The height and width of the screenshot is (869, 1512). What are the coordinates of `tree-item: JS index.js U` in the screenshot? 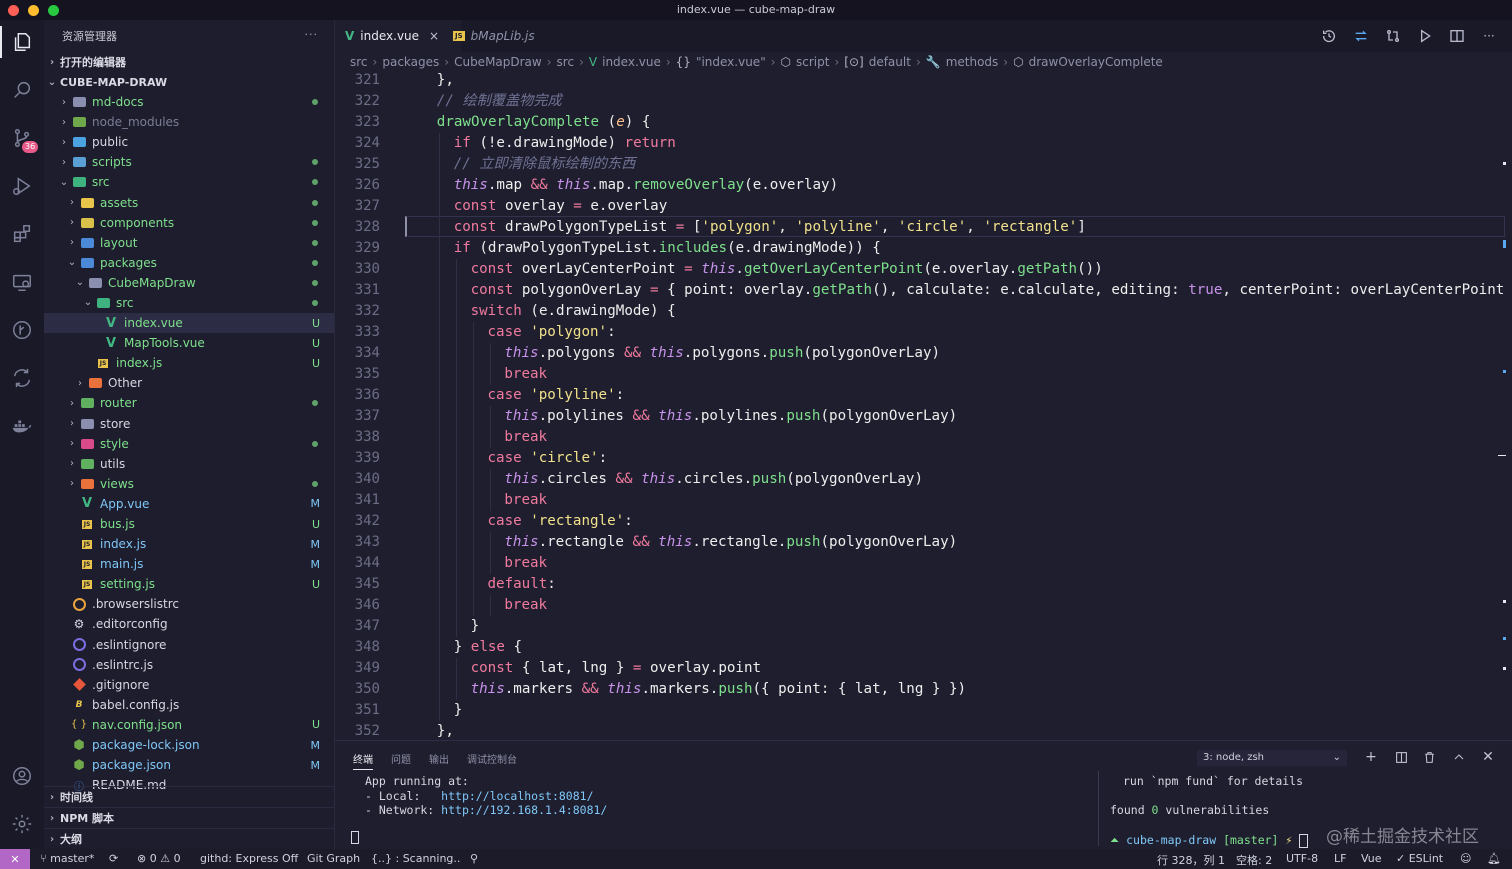 It's located at (189, 363).